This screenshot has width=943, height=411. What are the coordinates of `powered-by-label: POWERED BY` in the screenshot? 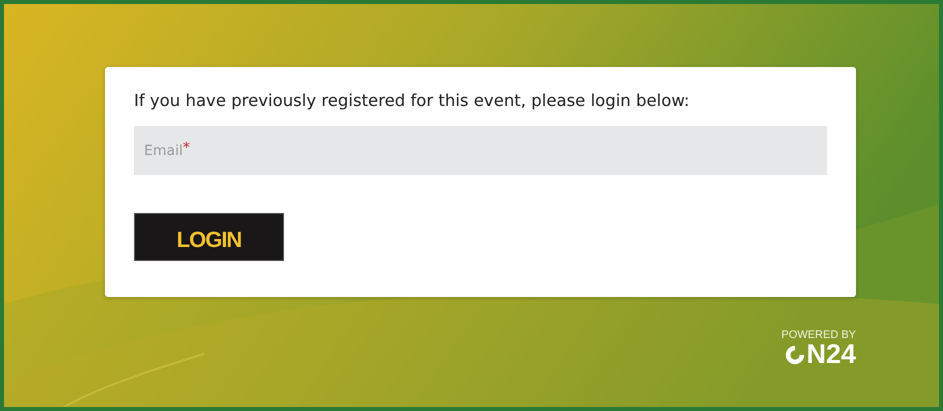 It's located at (818, 335).